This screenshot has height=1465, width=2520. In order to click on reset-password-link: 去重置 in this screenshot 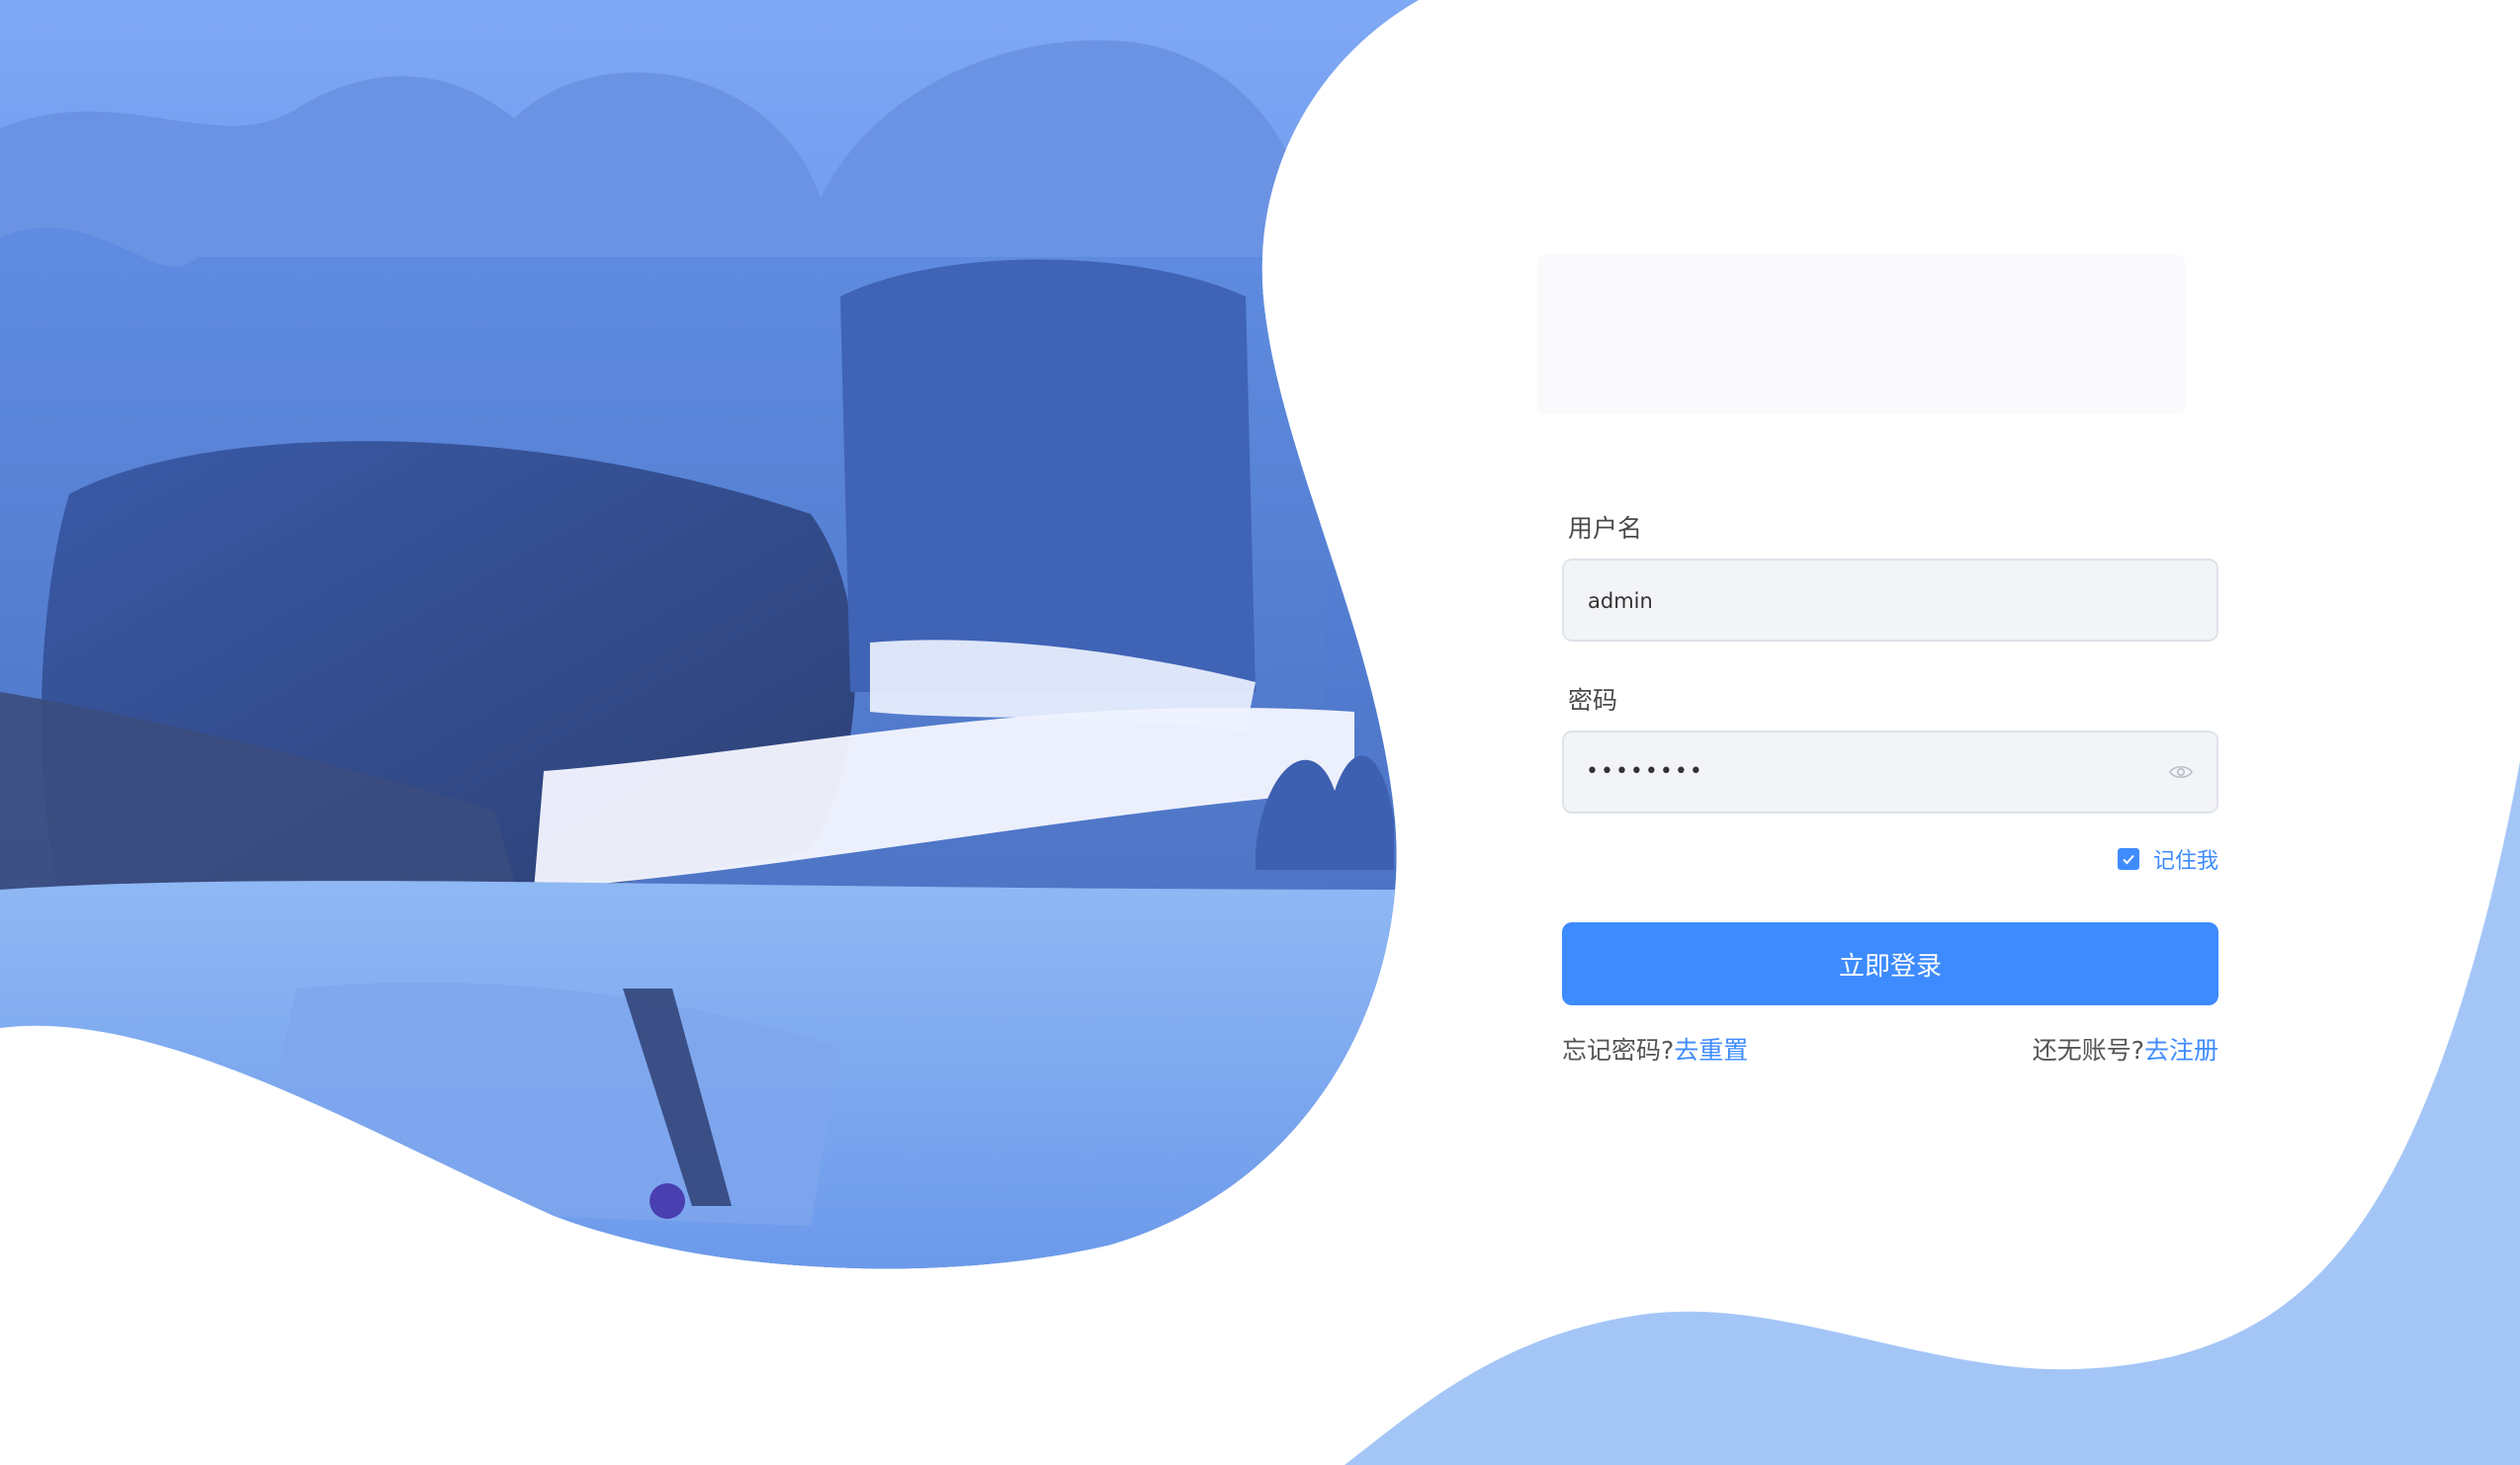, I will do `click(1711, 1051)`.